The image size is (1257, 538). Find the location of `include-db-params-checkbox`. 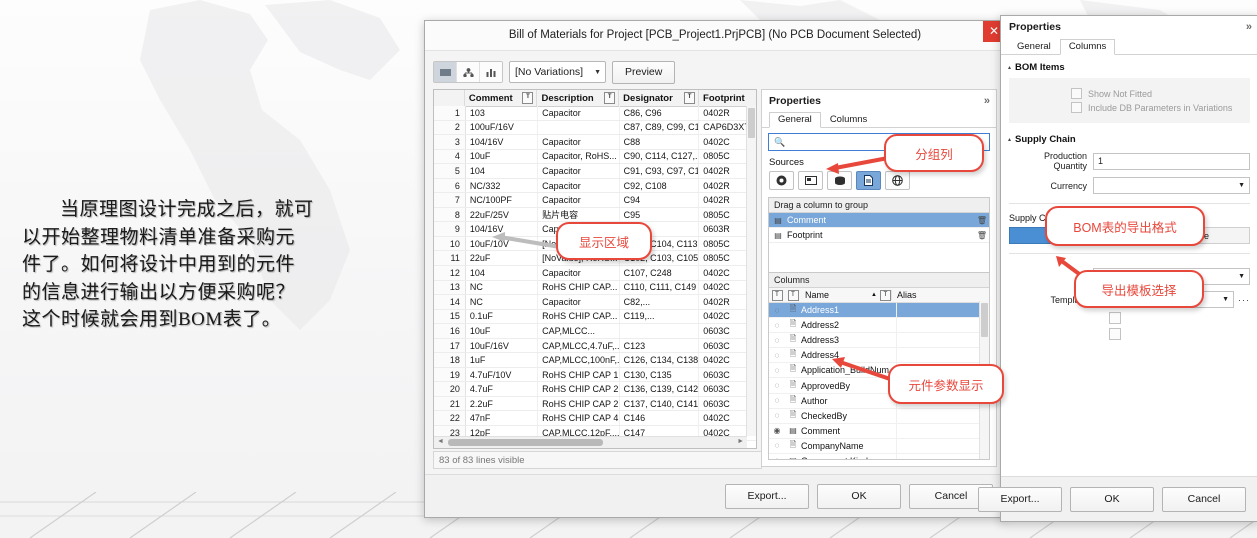

include-db-params-checkbox is located at coordinates (1076, 107).